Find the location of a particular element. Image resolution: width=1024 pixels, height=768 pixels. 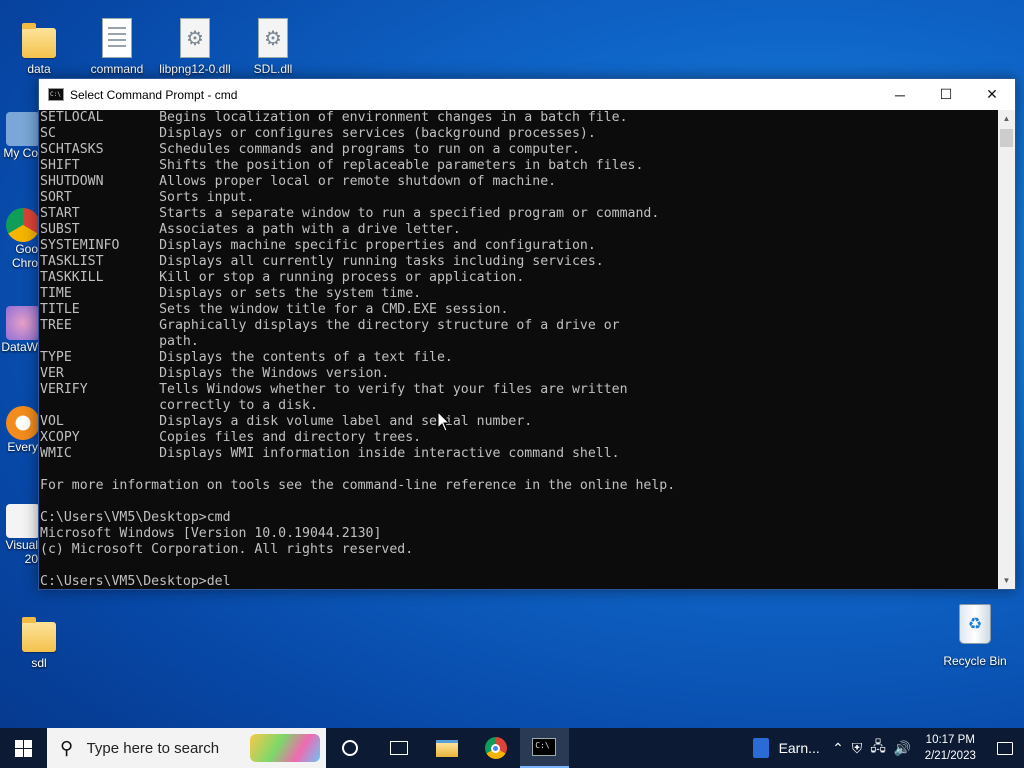

desktop-icon-datawrapper: DataW is located at coordinates (20, 330).